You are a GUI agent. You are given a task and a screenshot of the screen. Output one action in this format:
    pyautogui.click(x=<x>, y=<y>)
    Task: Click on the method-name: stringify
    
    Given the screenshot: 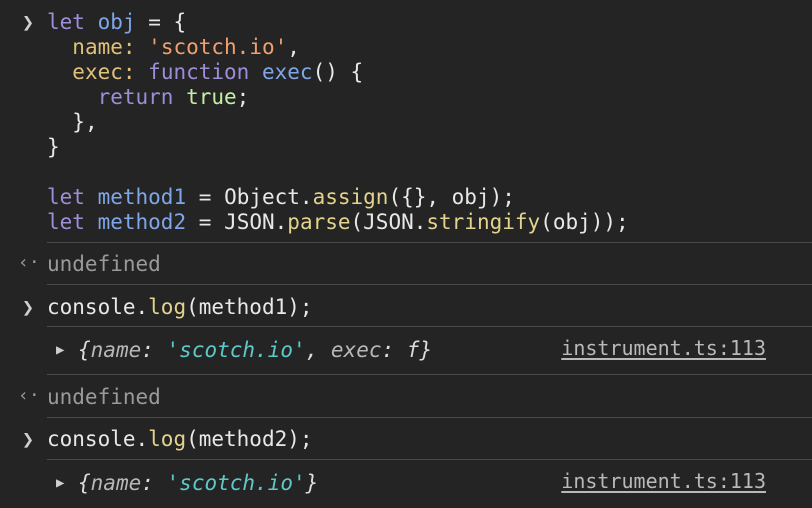 What is the action you would take?
    pyautogui.click(x=483, y=222)
    